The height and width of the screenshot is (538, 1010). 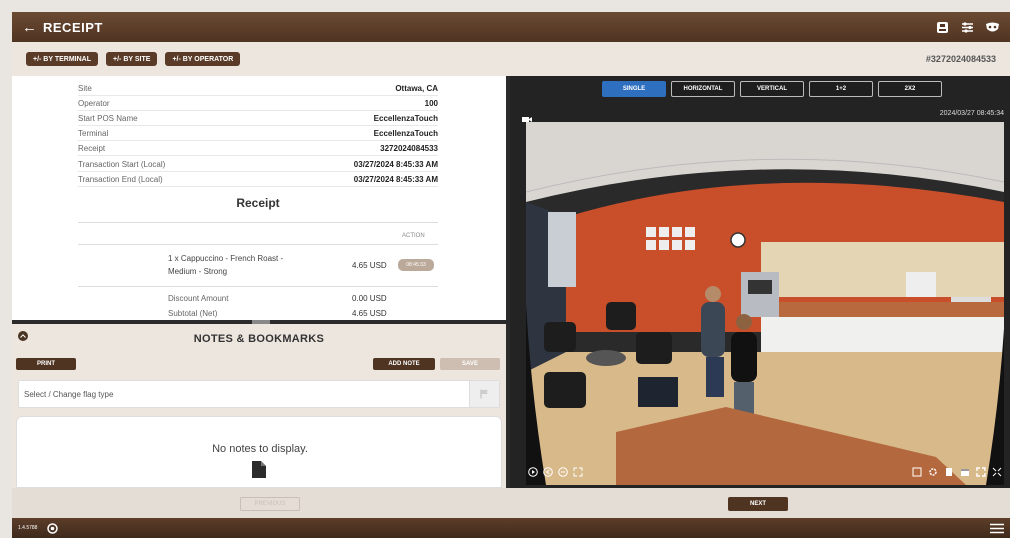 What do you see at coordinates (270, 504) in the screenshot?
I see `previous-button: PREVIOUS` at bounding box center [270, 504].